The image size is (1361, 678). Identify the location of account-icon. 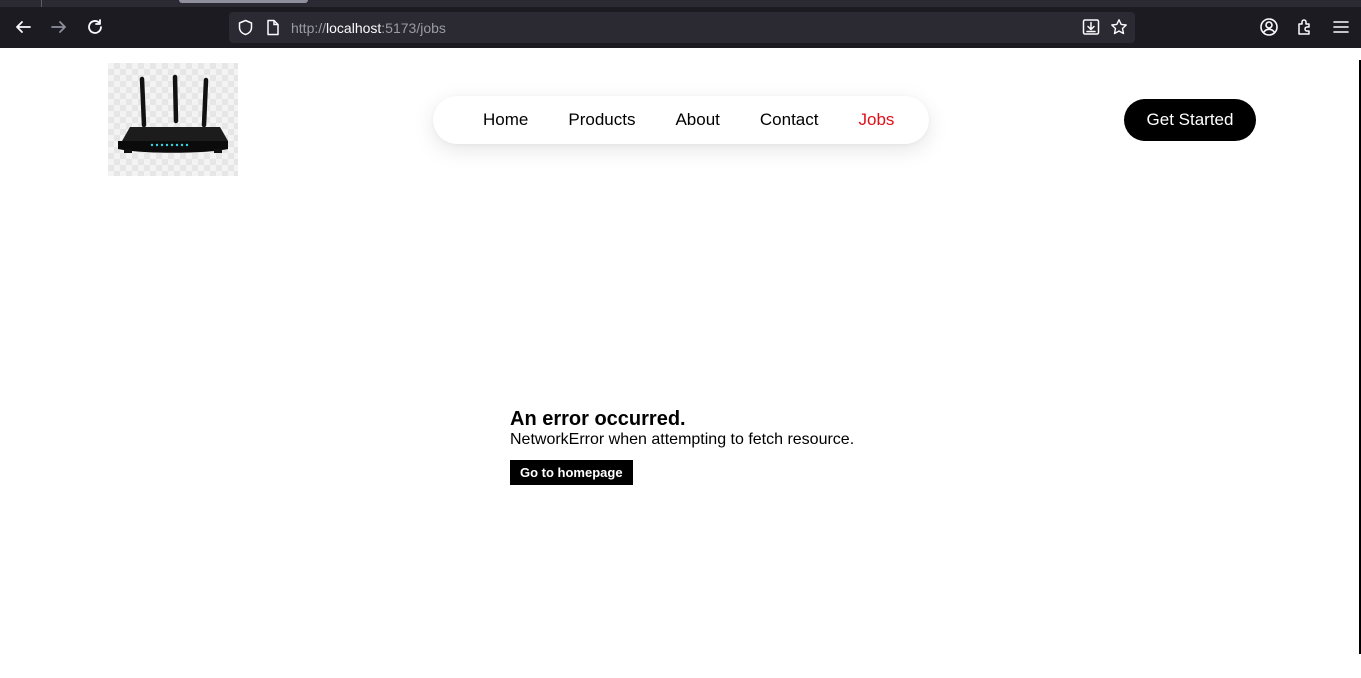
(1269, 27).